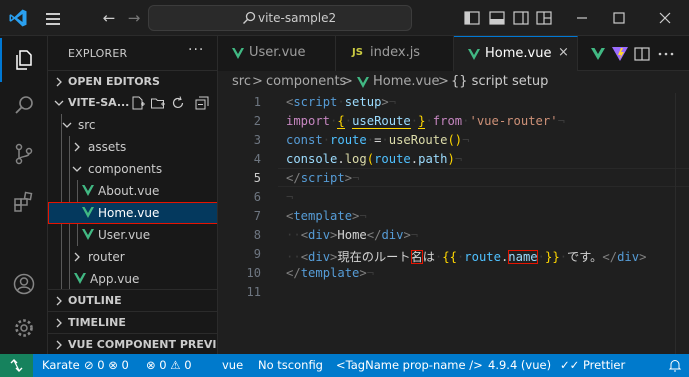  Describe the element at coordinates (582, 18) in the screenshot. I see `minimize-icon` at that location.